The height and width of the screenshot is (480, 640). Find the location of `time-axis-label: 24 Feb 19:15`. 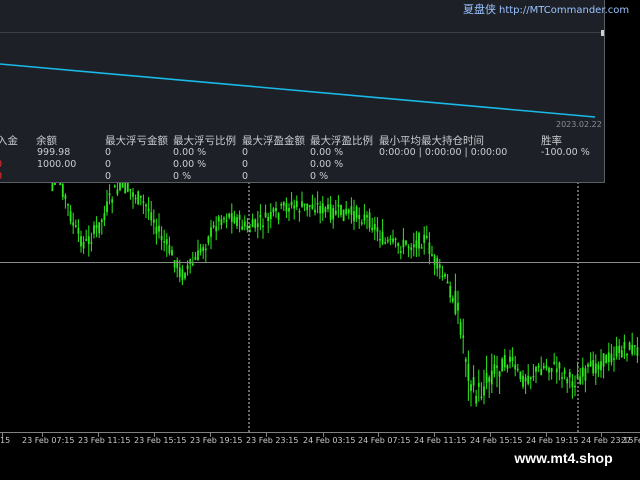

time-axis-label: 24 Feb 19:15 is located at coordinates (552, 440).